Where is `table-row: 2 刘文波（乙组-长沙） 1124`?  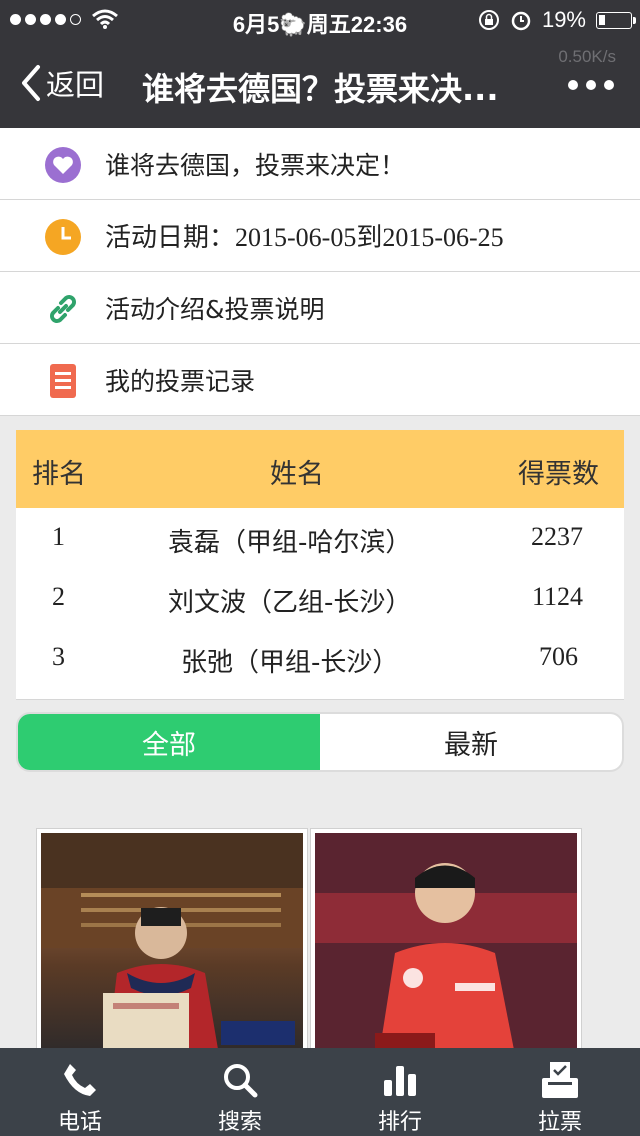 table-row: 2 刘文波（乙组-长沙） 1124 is located at coordinates (320, 598).